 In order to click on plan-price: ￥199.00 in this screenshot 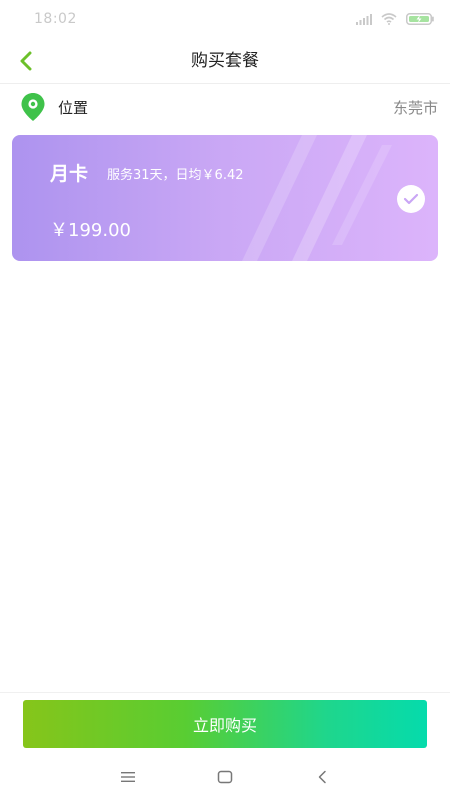, I will do `click(90, 230)`.